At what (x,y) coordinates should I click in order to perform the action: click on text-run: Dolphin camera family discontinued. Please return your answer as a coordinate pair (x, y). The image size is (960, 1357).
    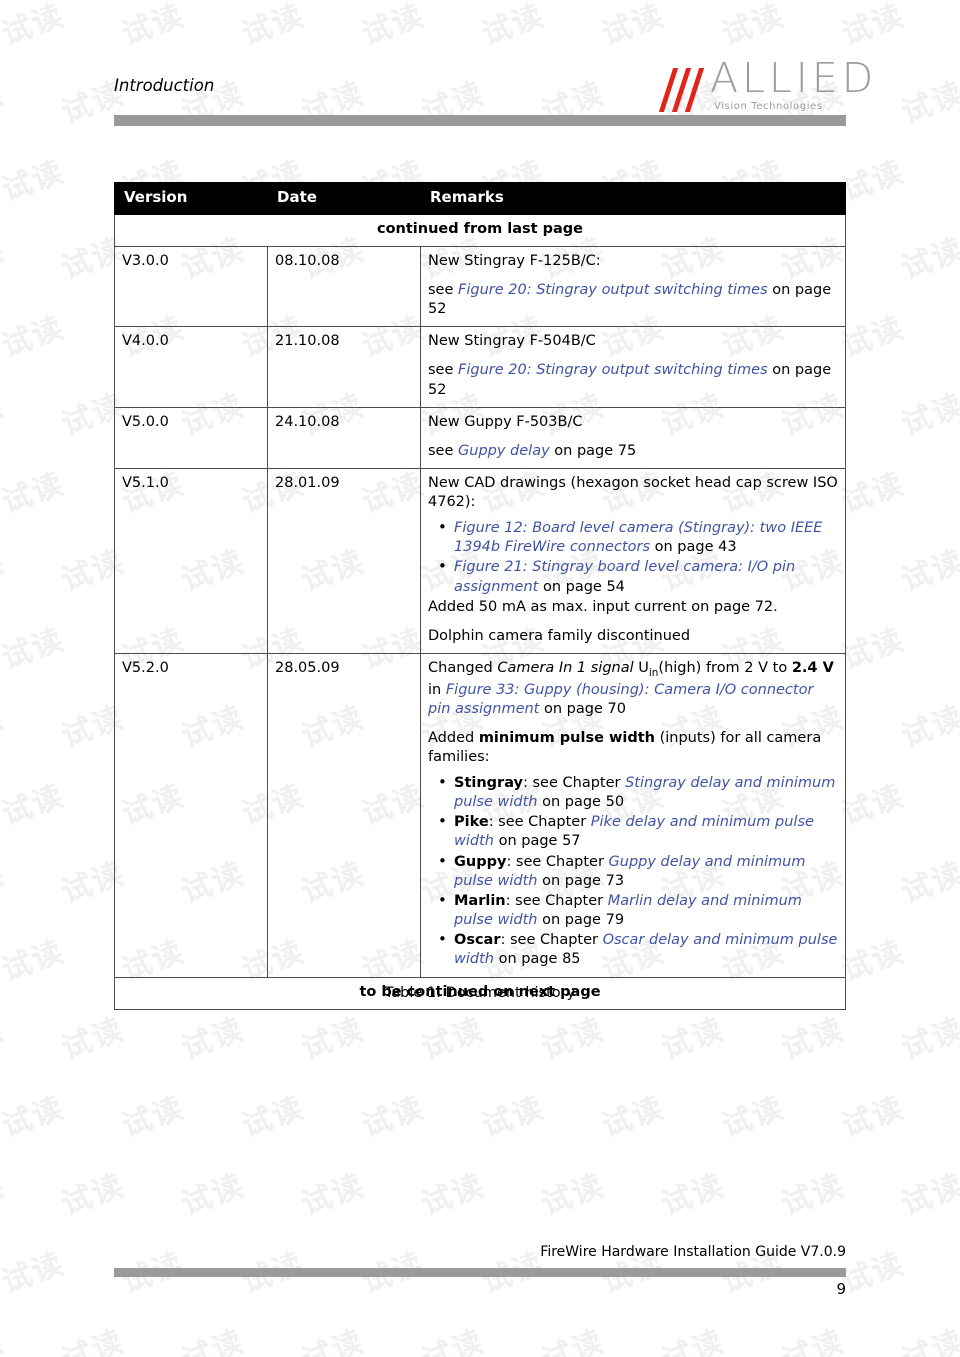
    Looking at the image, I should click on (559, 635).